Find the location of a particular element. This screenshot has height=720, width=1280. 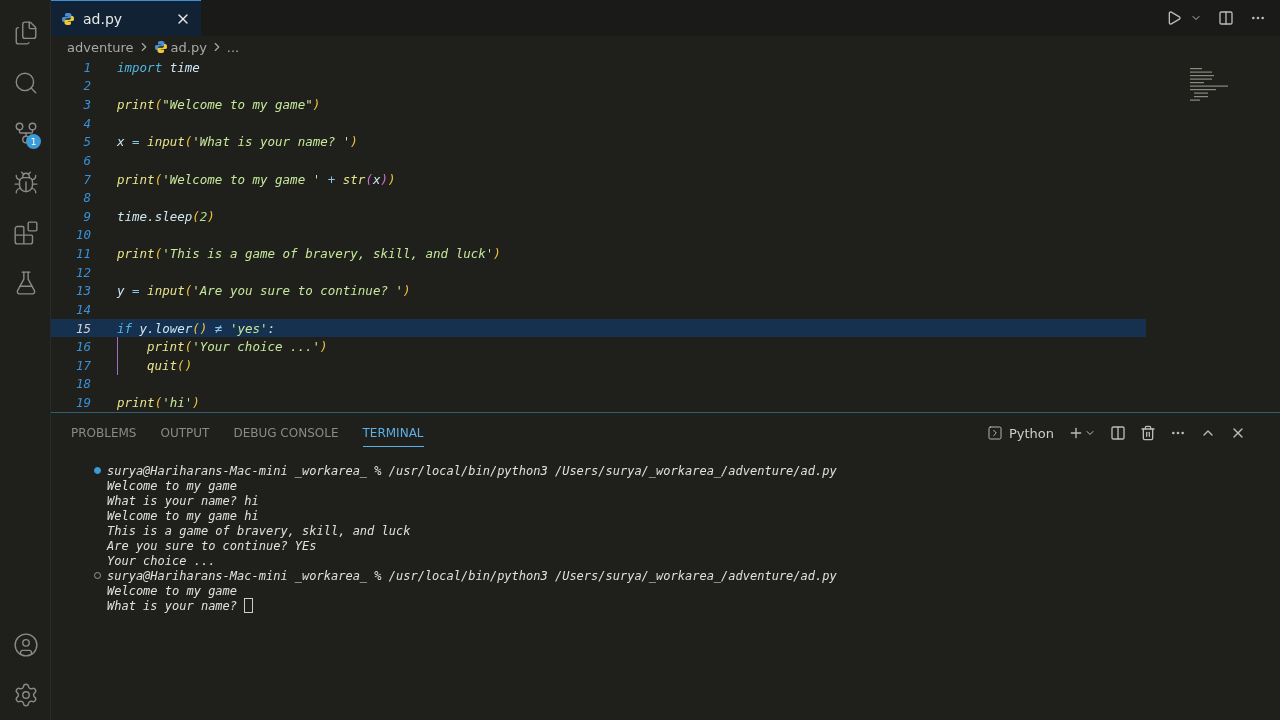

line-number: 3 is located at coordinates (87, 105).